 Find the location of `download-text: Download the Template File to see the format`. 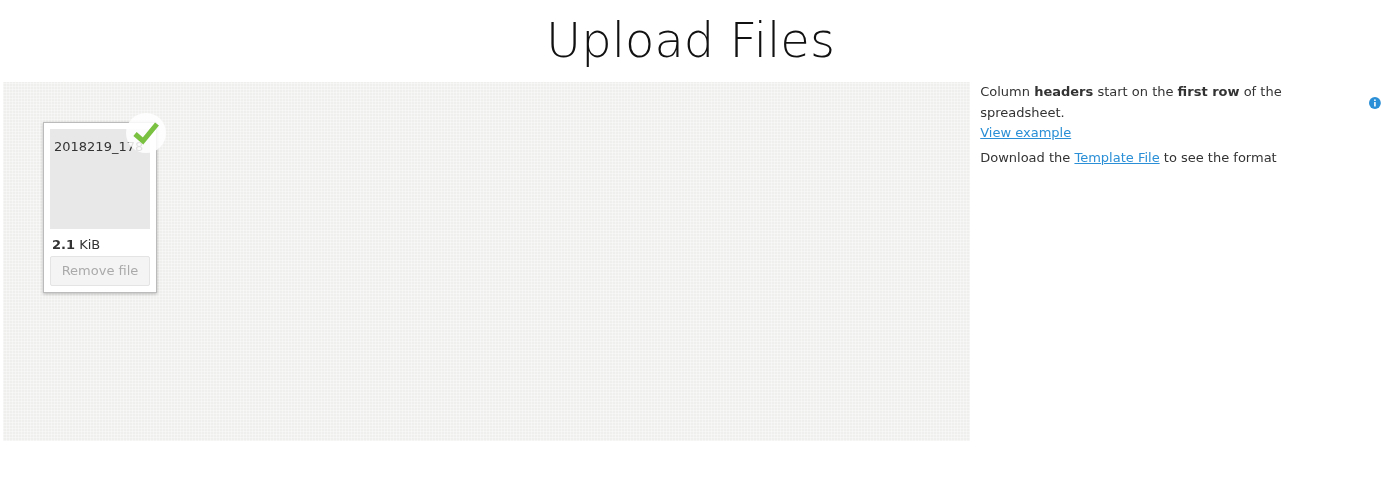

download-text: Download the Template File to see the format is located at coordinates (1129, 158).